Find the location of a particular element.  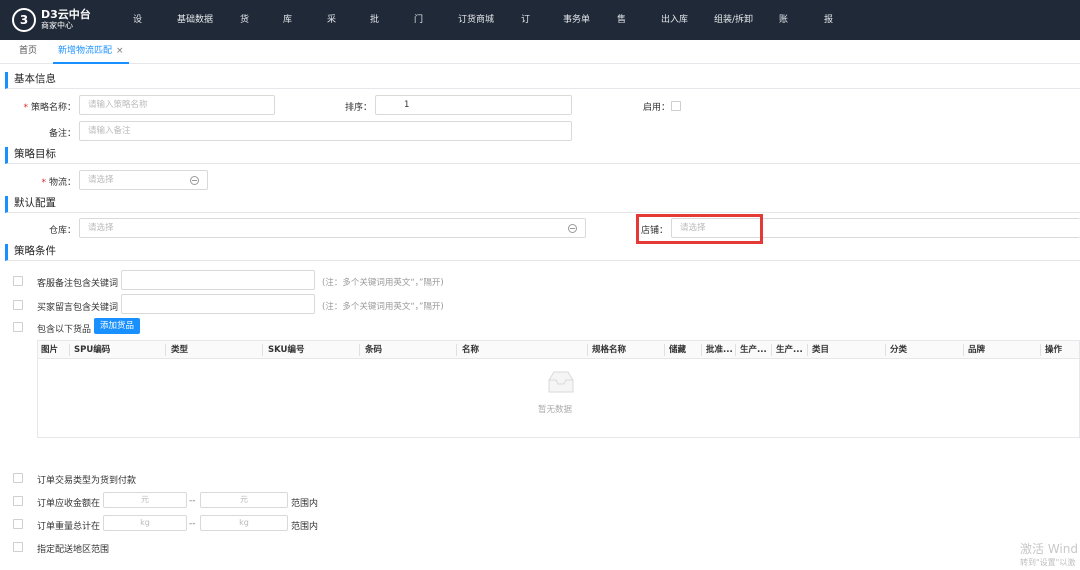

remark-input: 请输入备注 is located at coordinates (325, 131).